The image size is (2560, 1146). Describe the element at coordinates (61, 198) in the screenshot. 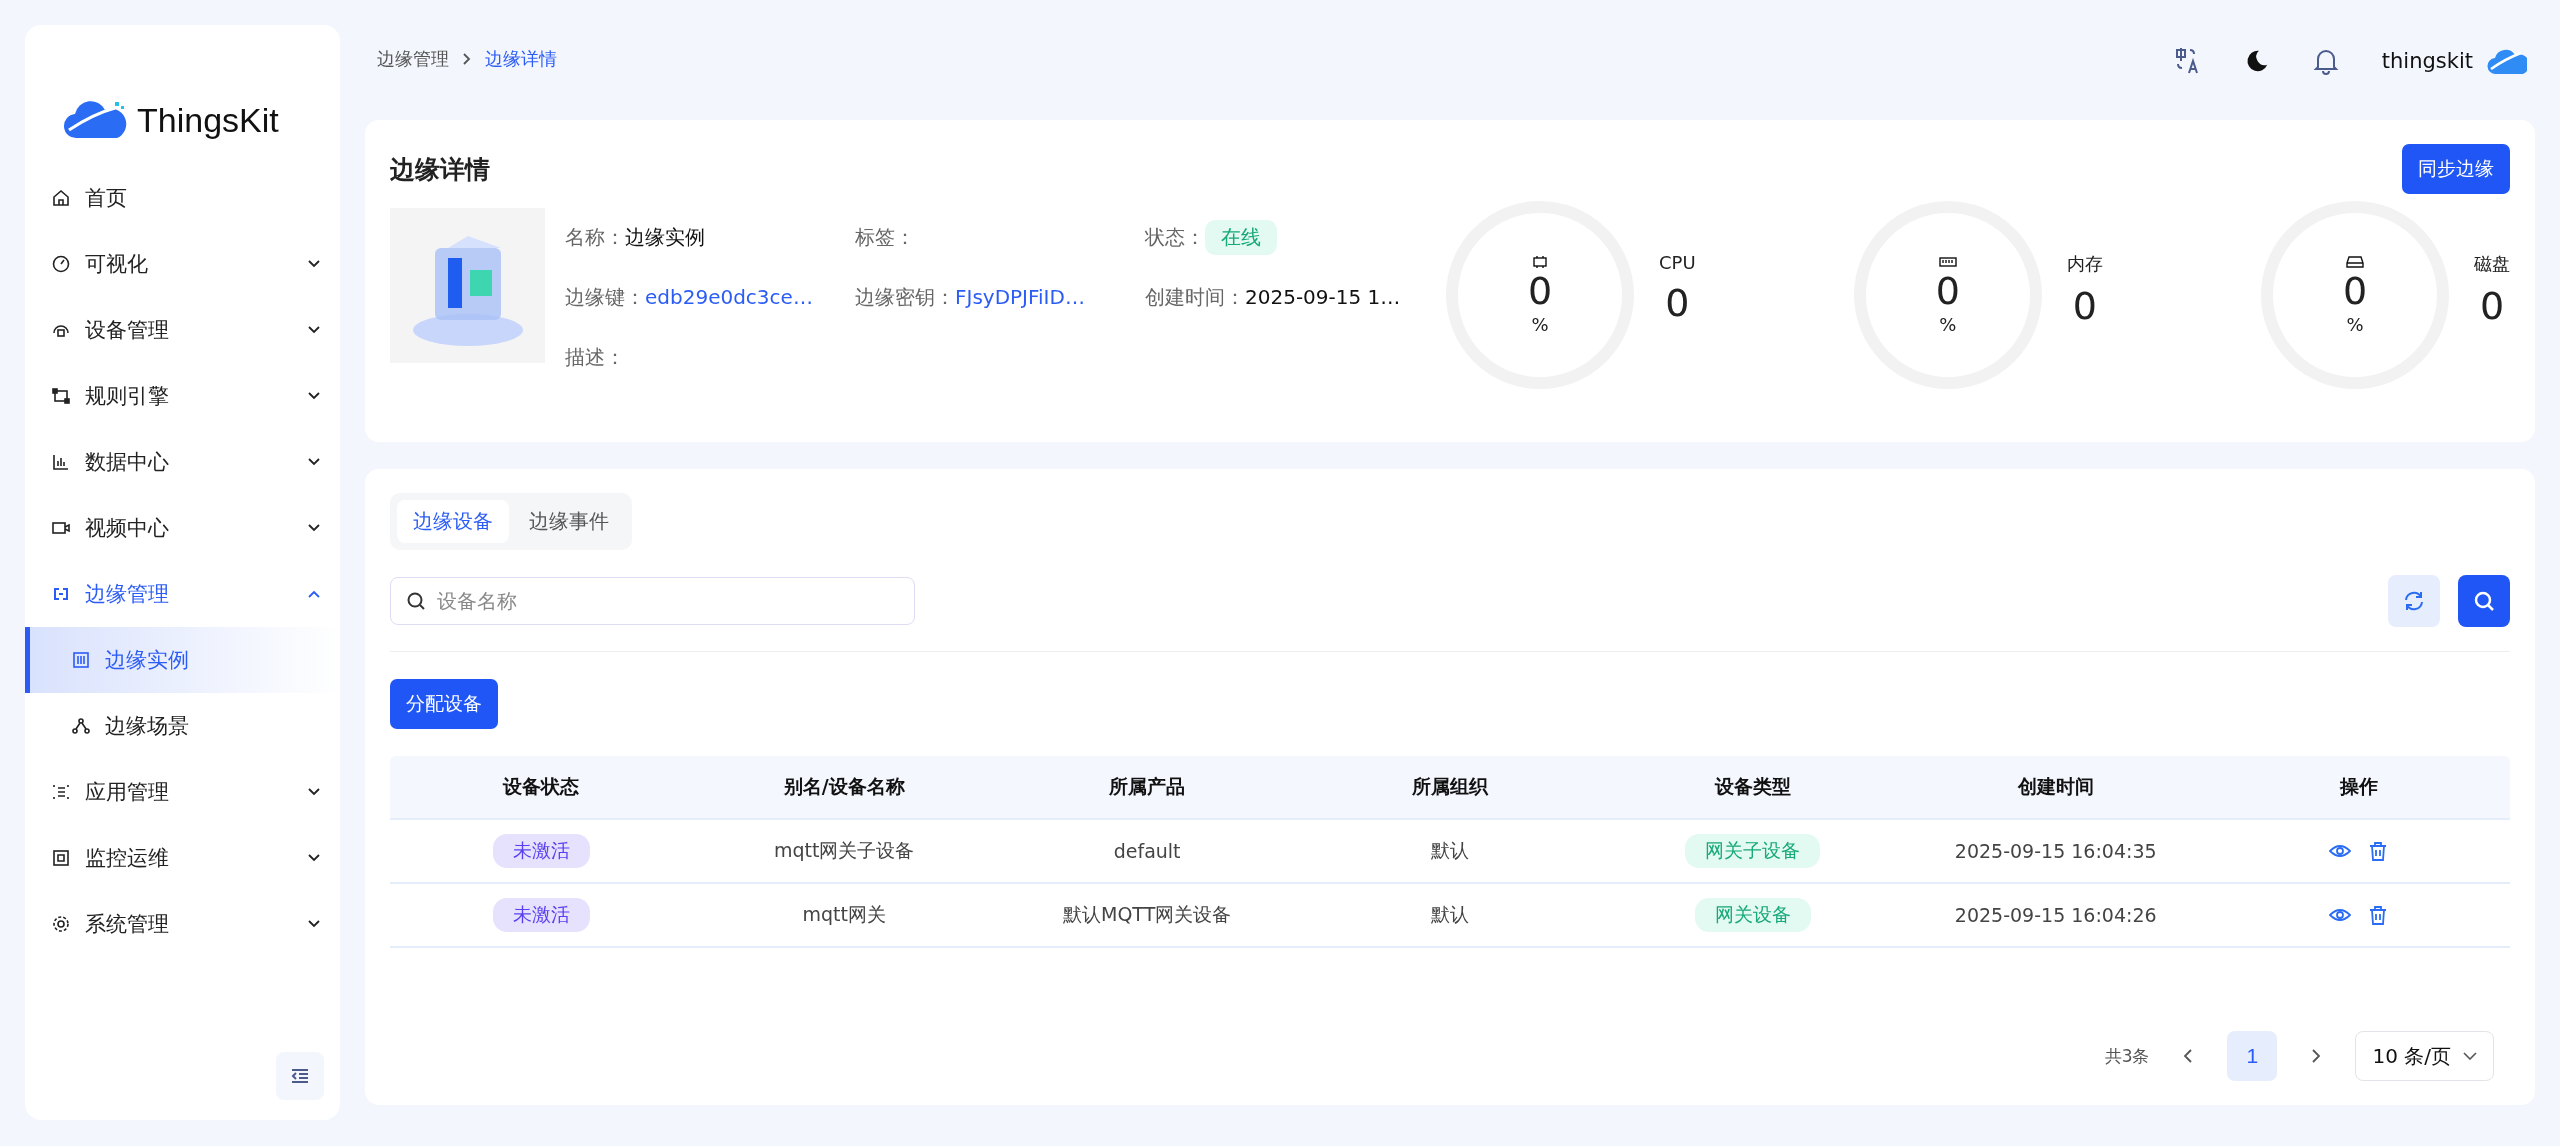

I see `home-icon` at that location.